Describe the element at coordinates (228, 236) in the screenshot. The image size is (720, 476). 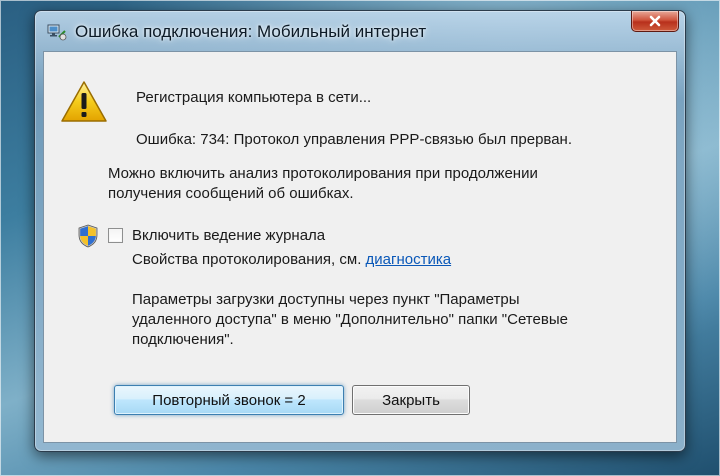
I see `enable-logging-label: Включить ведение журнала` at that location.